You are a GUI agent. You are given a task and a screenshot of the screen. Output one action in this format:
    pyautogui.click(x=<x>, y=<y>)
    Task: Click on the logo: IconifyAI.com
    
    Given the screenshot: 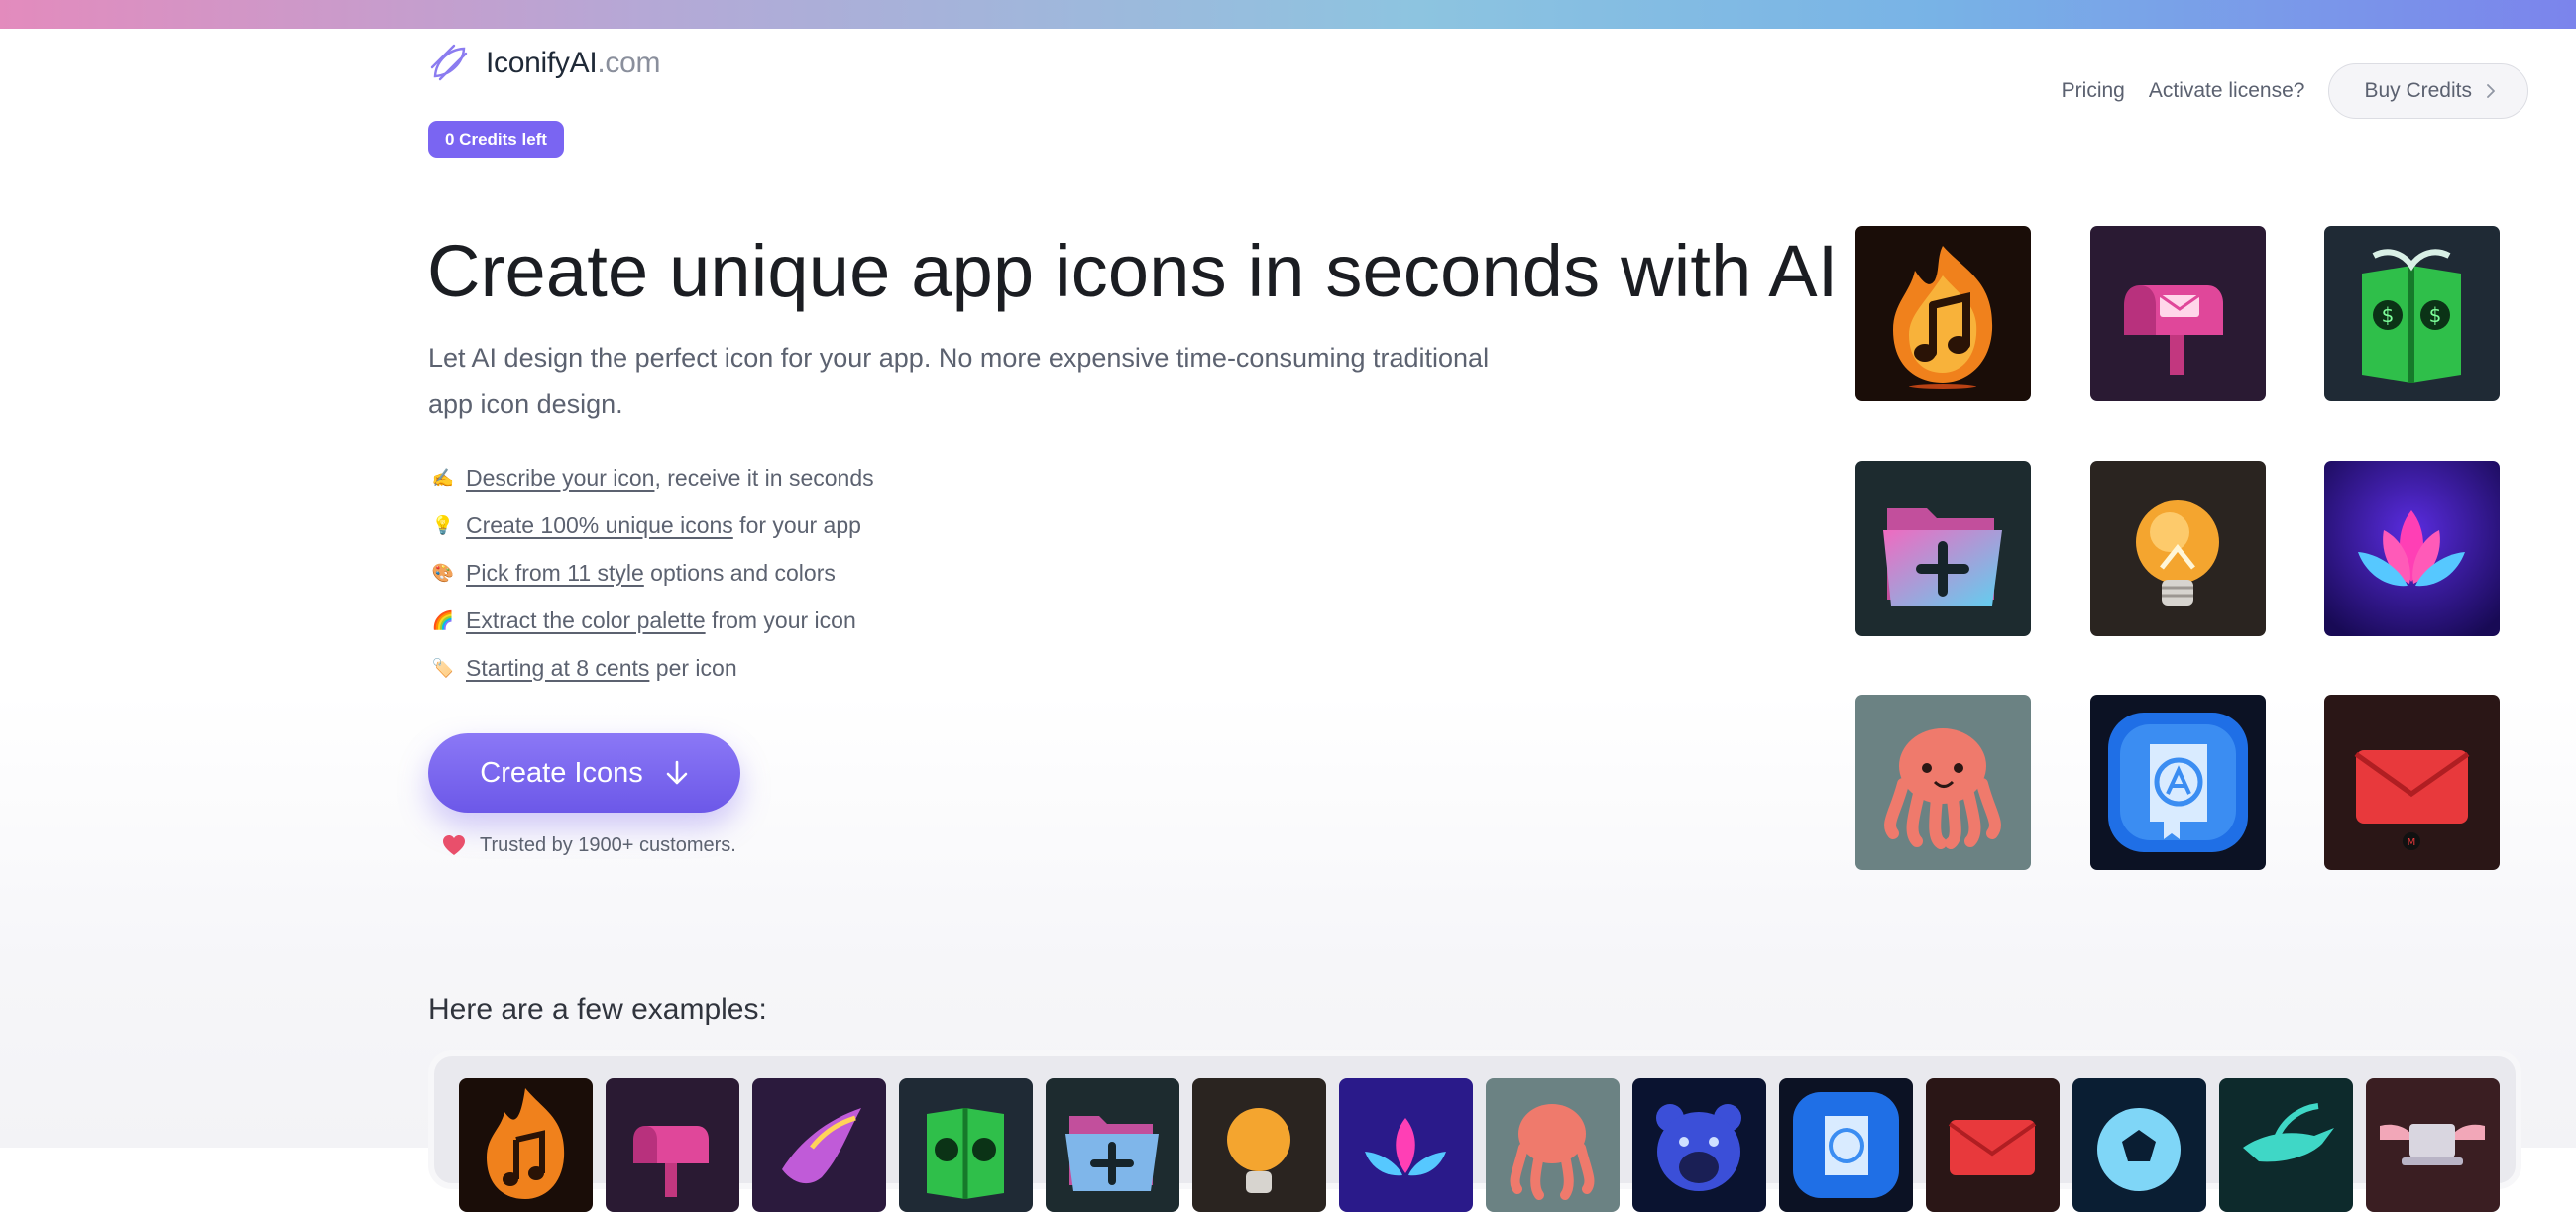 What is the action you would take?
    pyautogui.click(x=544, y=64)
    